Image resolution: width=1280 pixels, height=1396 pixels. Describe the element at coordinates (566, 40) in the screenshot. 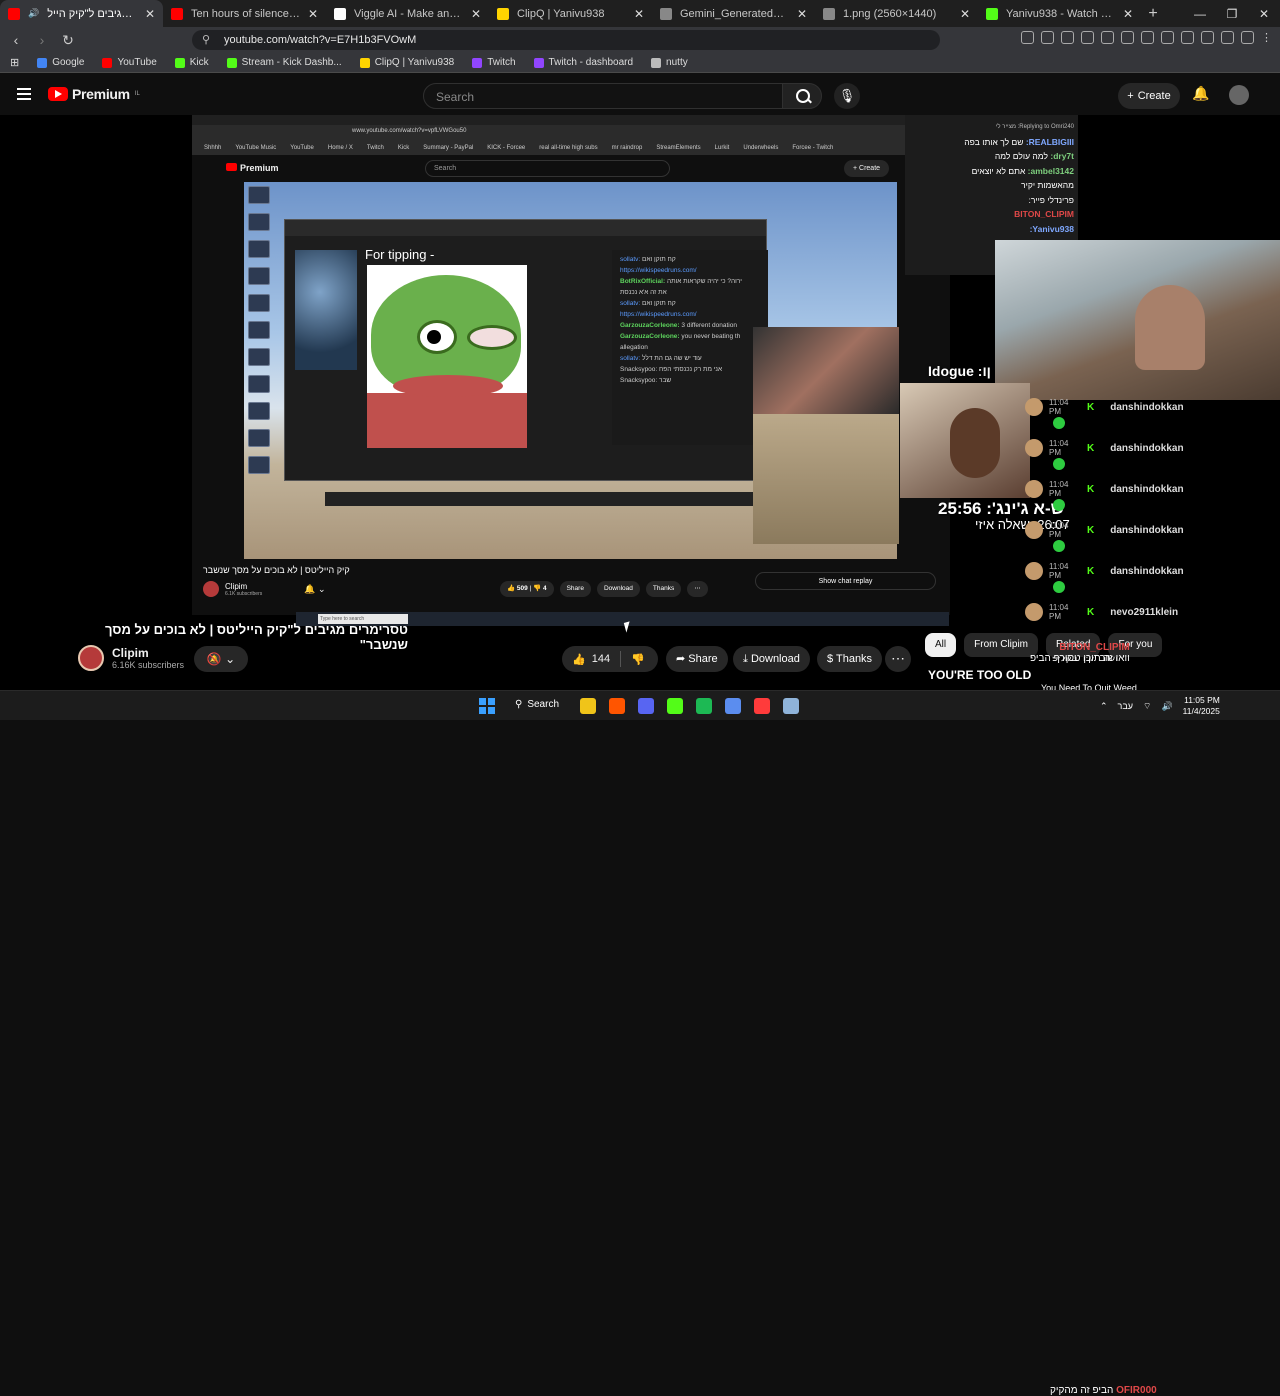

I see `url-field: ⚲ youtube.com/watch?v=E7H1b3FVOwM` at that location.